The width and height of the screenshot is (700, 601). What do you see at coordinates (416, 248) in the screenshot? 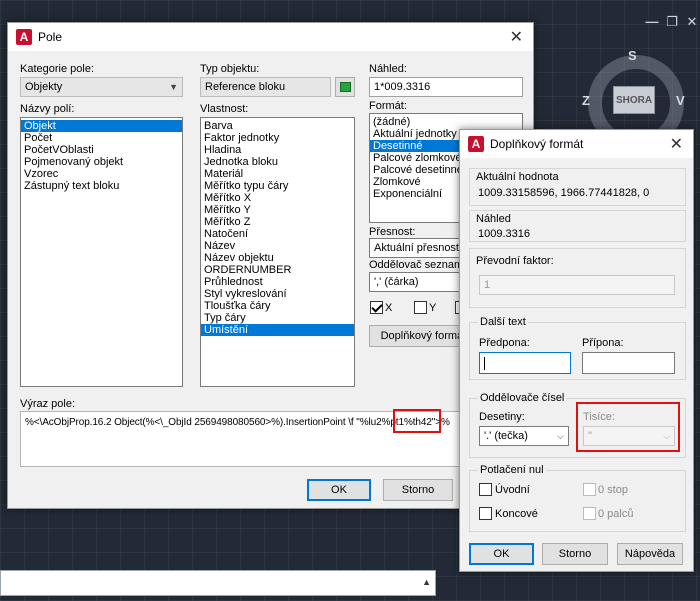
I see `precision-value: Aktuální přesnost` at bounding box center [416, 248].